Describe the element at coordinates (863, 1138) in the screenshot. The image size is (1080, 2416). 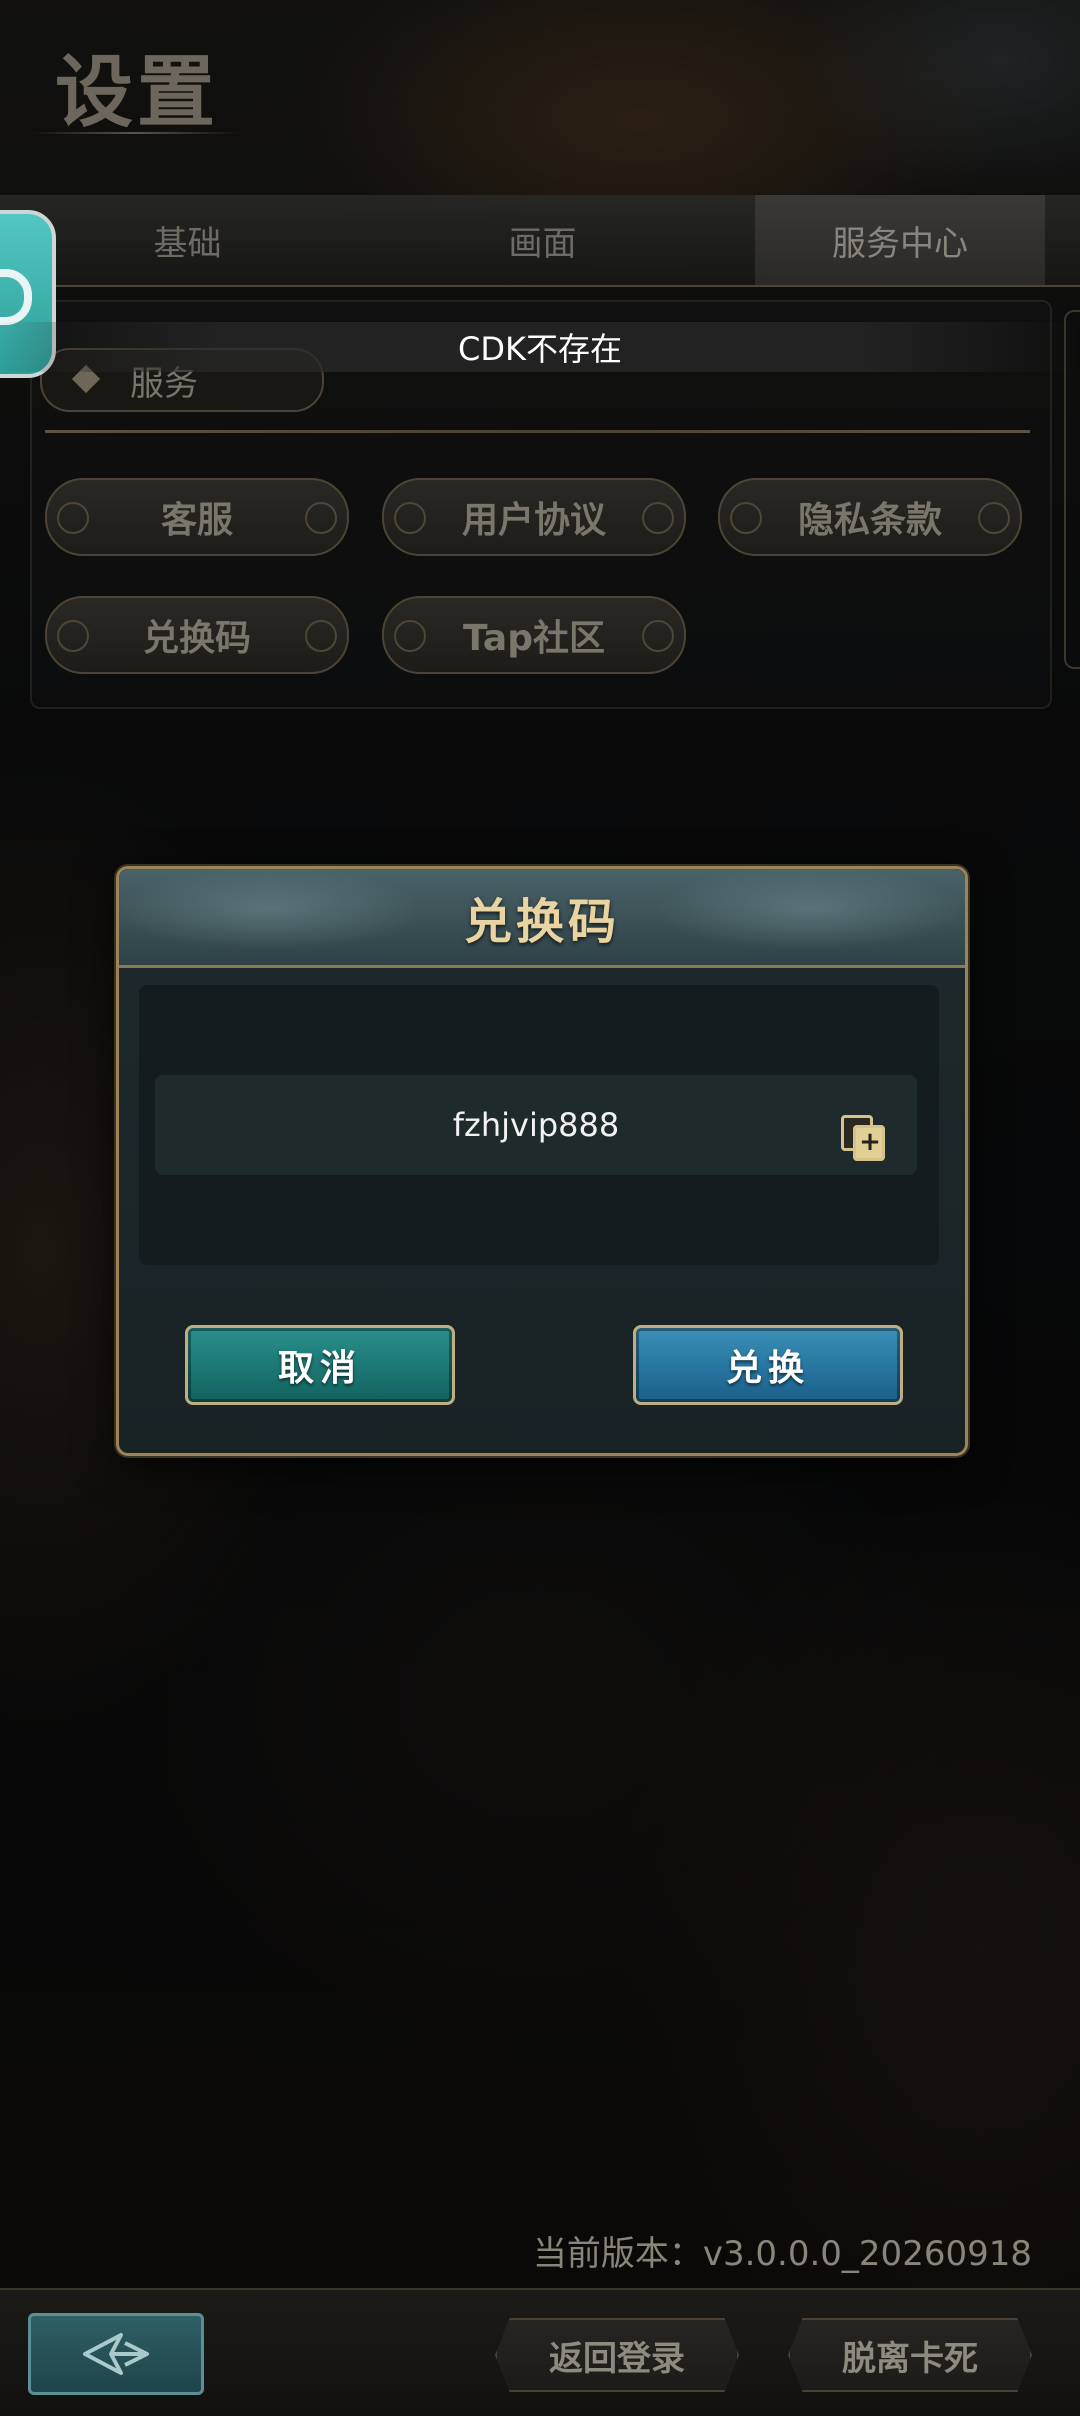
I see `paste-icon: +` at that location.